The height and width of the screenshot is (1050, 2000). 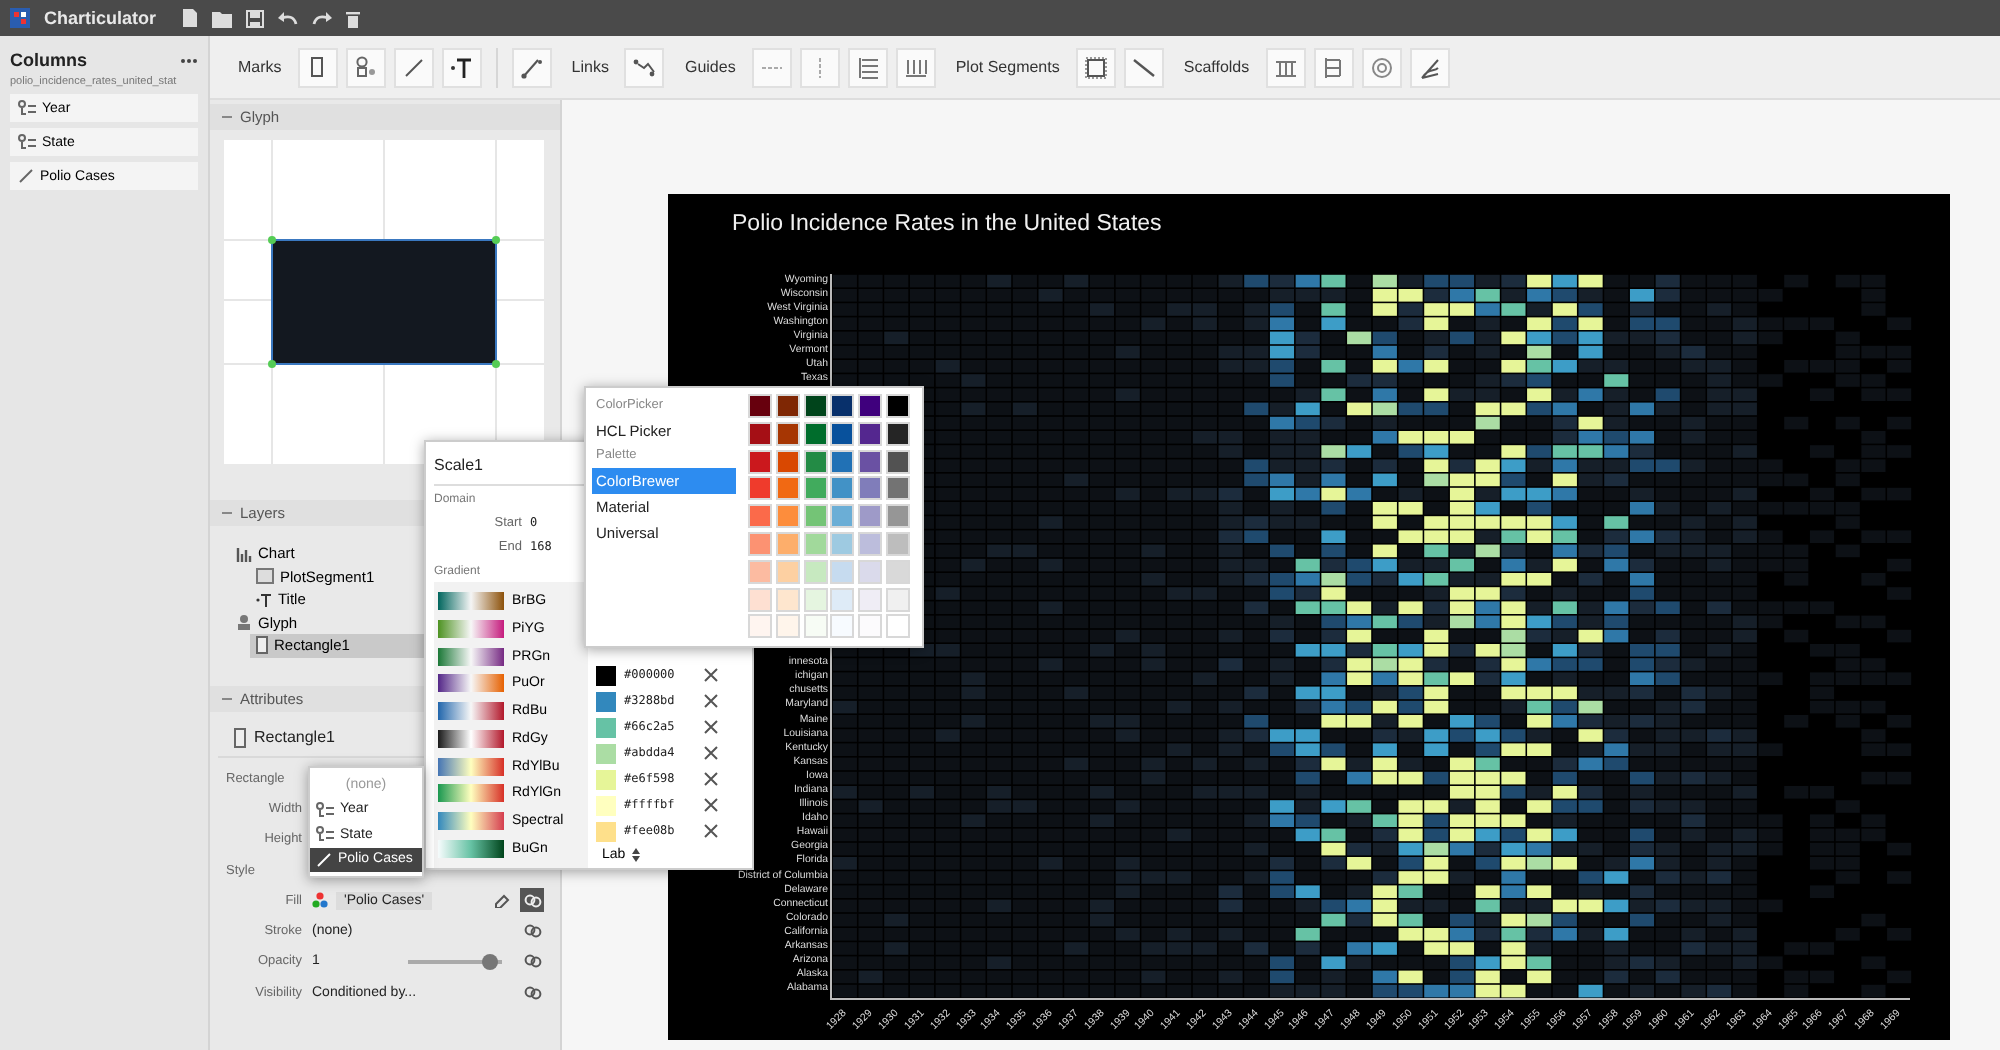 What do you see at coordinates (189, 60) in the screenshot?
I see `more-icon` at bounding box center [189, 60].